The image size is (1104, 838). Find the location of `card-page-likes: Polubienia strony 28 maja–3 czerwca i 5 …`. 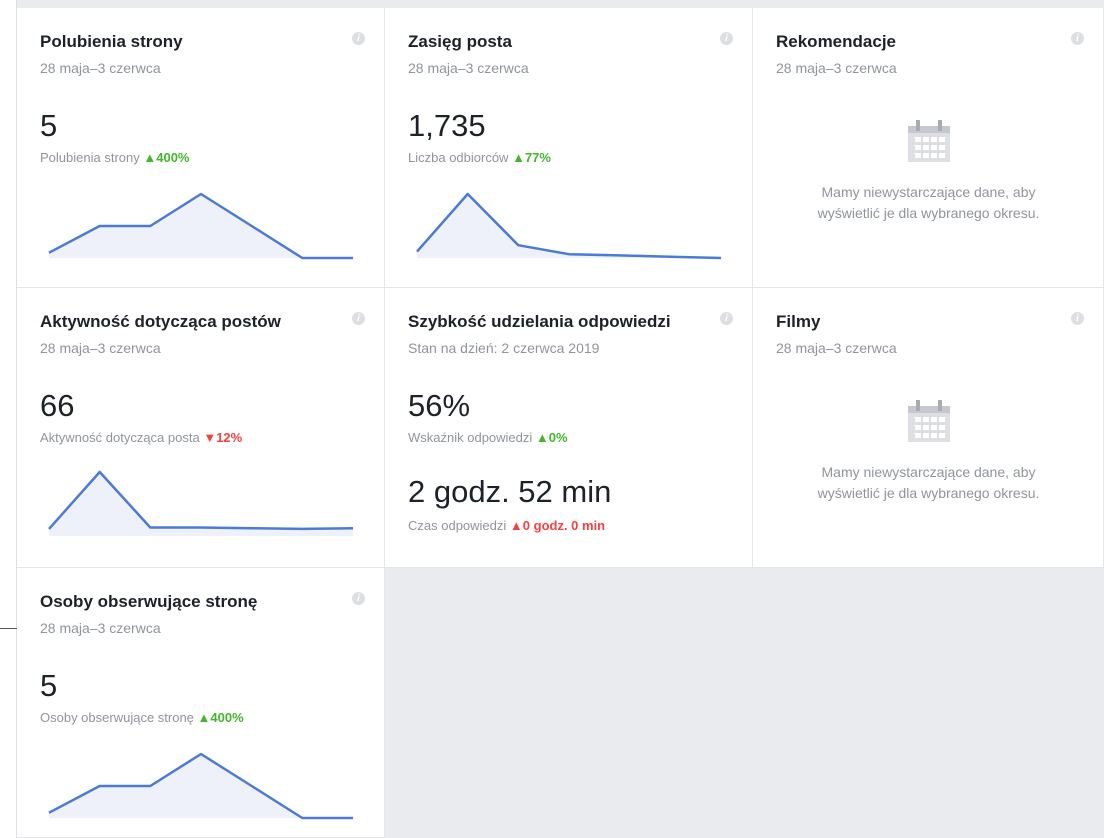

card-page-likes: Polubienia strony 28 maja–3 czerwca i 5 … is located at coordinates (201, 148).